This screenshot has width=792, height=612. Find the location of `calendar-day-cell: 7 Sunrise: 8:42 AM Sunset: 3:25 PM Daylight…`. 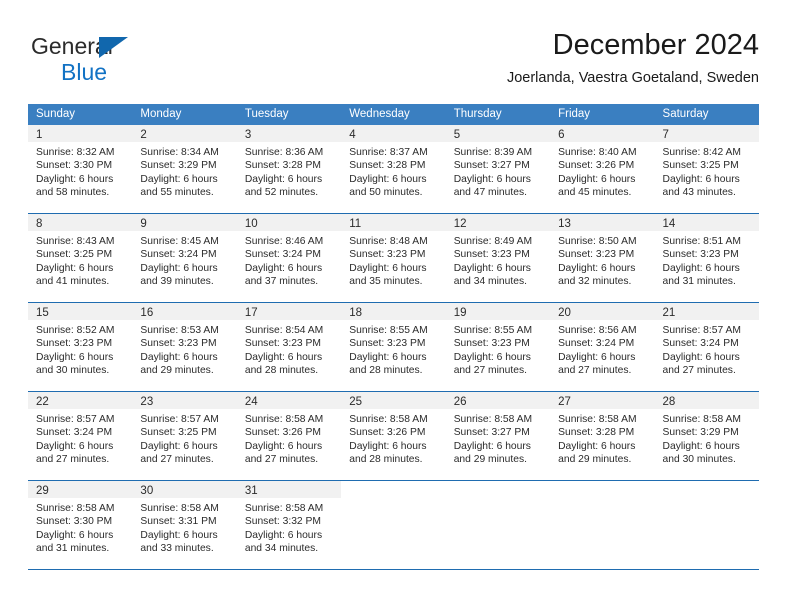

calendar-day-cell: 7 Sunrise: 8:42 AM Sunset: 3:25 PM Daylight… is located at coordinates (706, 169).